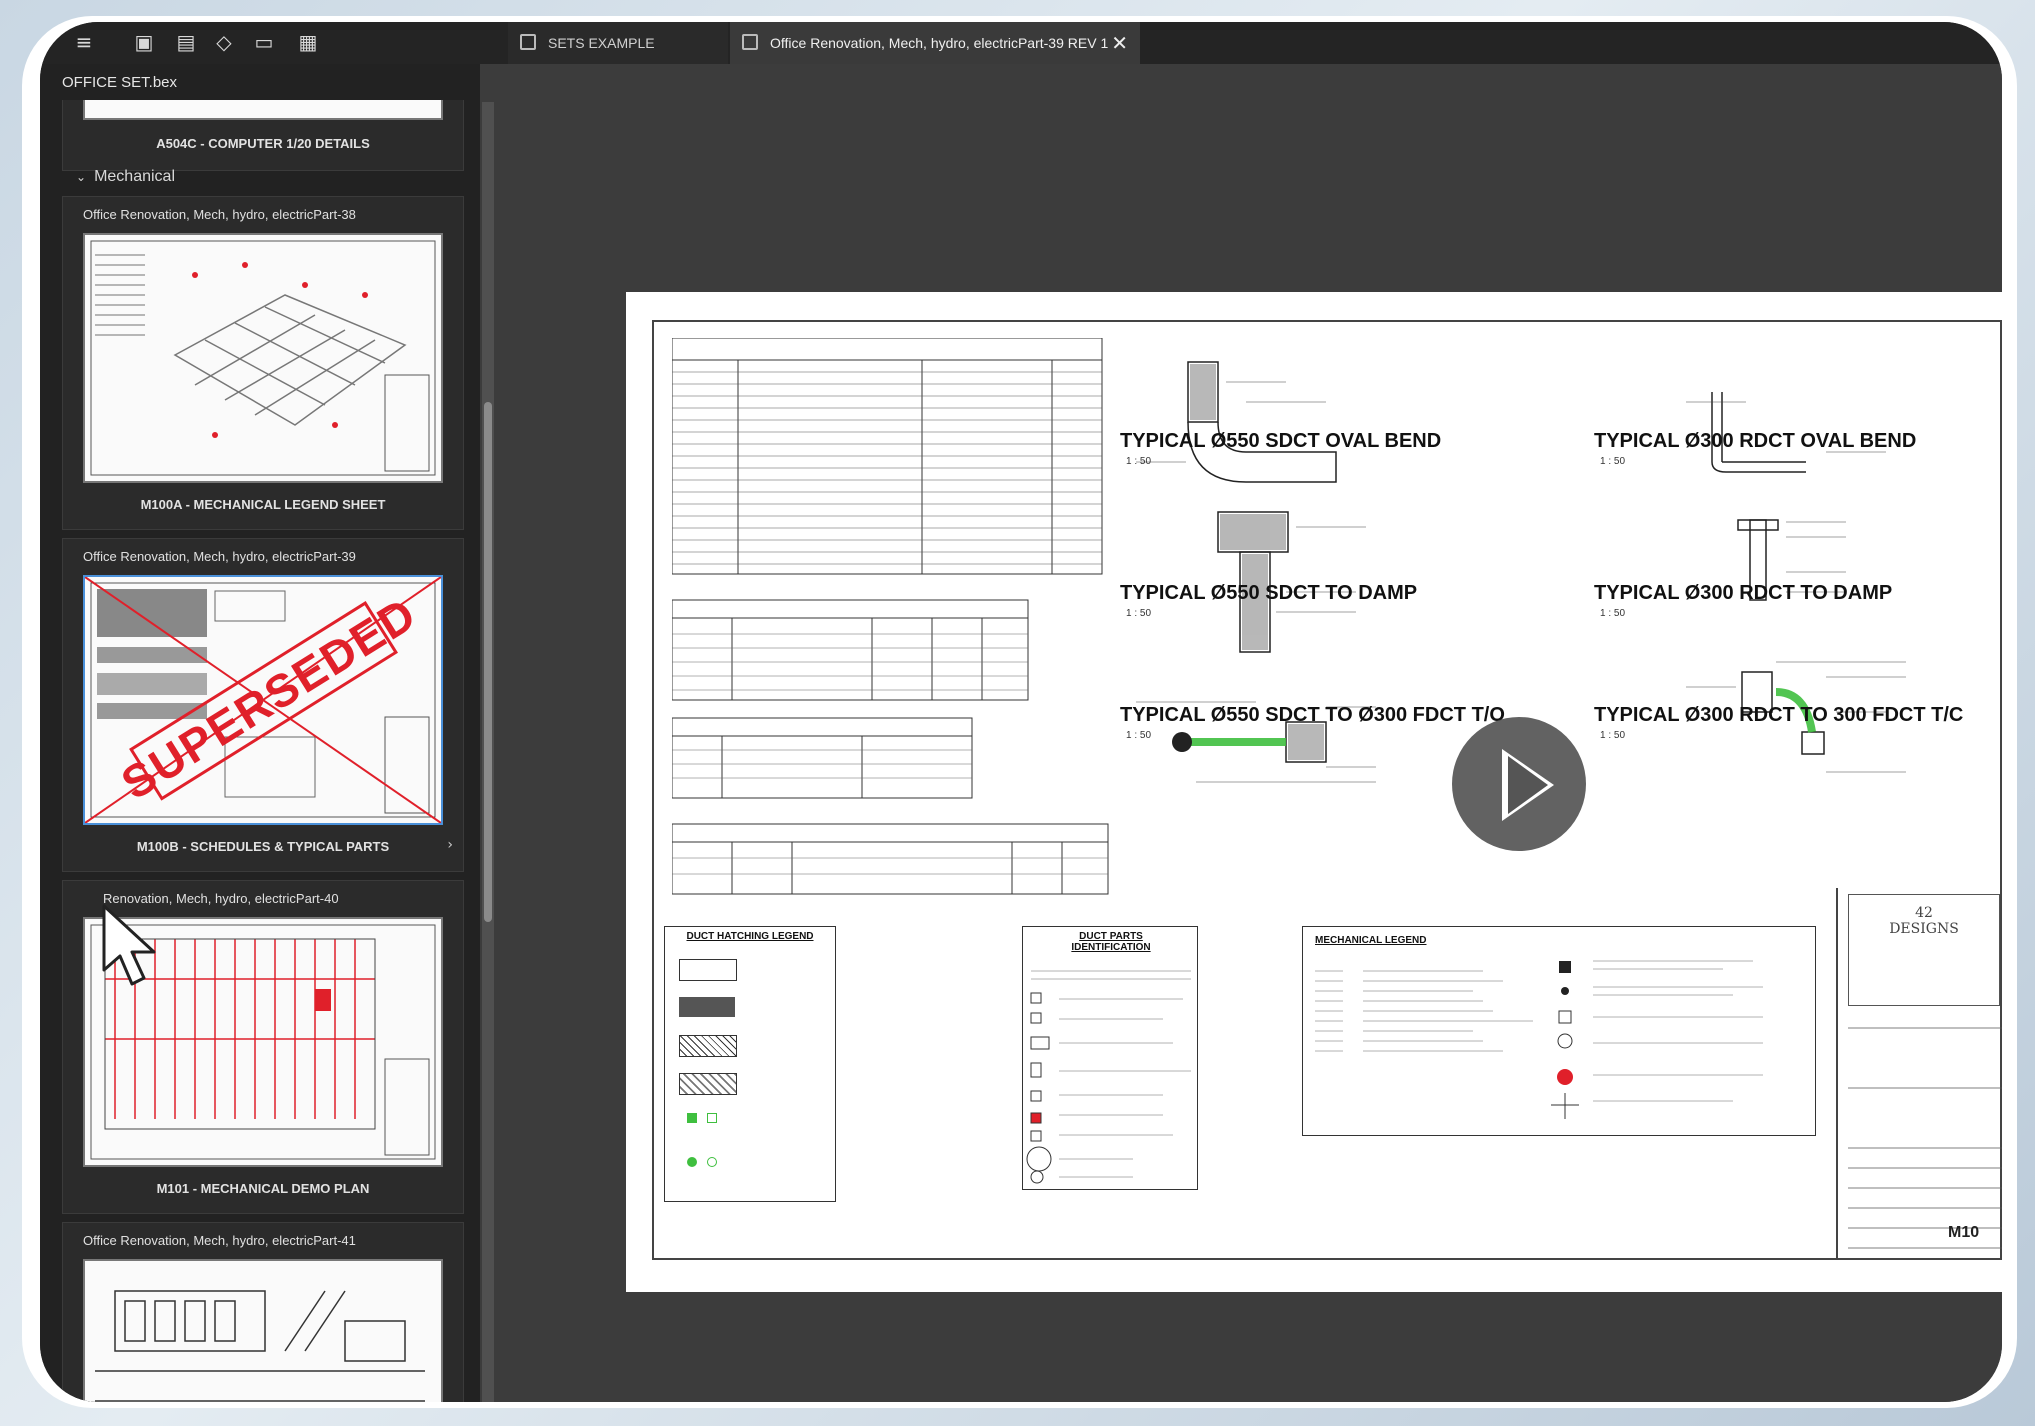 This screenshot has width=2035, height=1426. I want to click on tab-sets-example: SETS EXAMPLE, so click(618, 43).